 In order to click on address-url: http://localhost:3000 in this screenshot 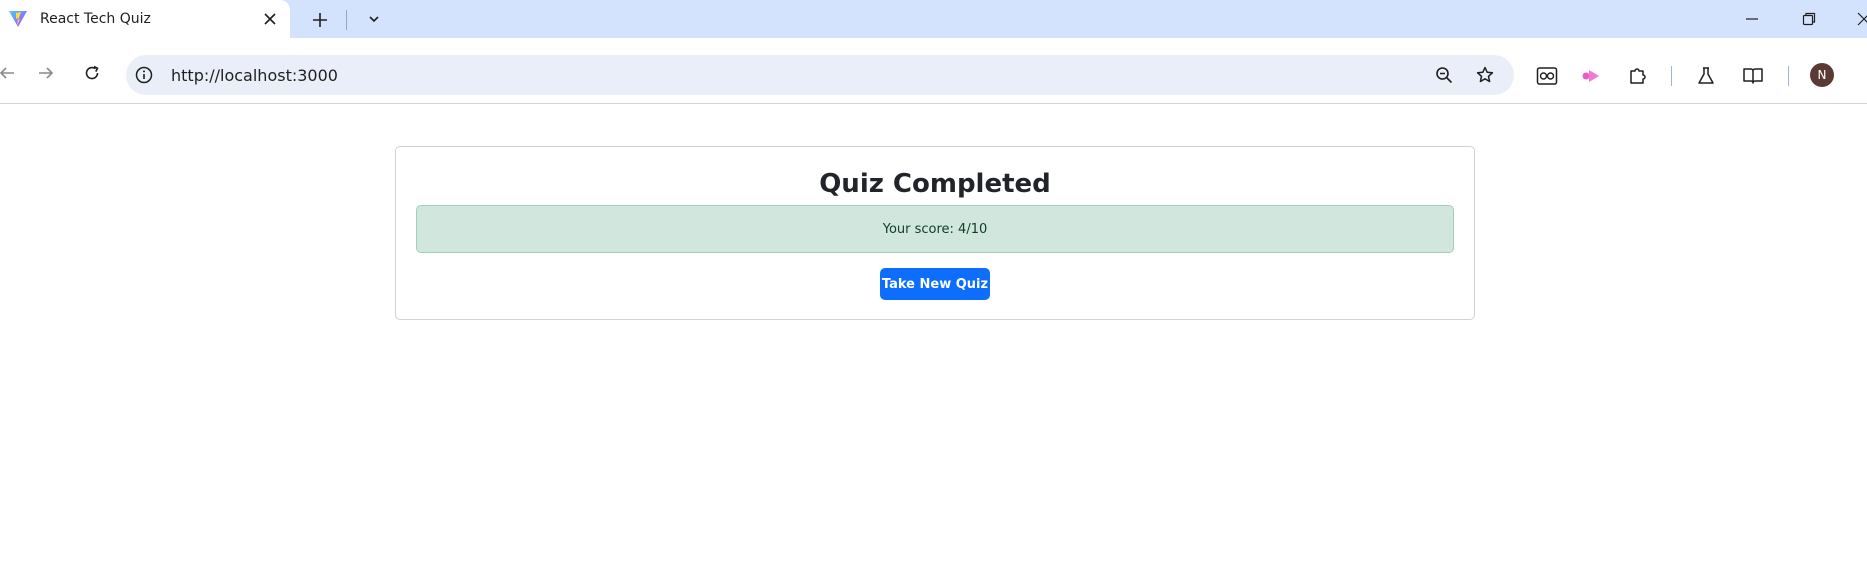, I will do `click(254, 75)`.